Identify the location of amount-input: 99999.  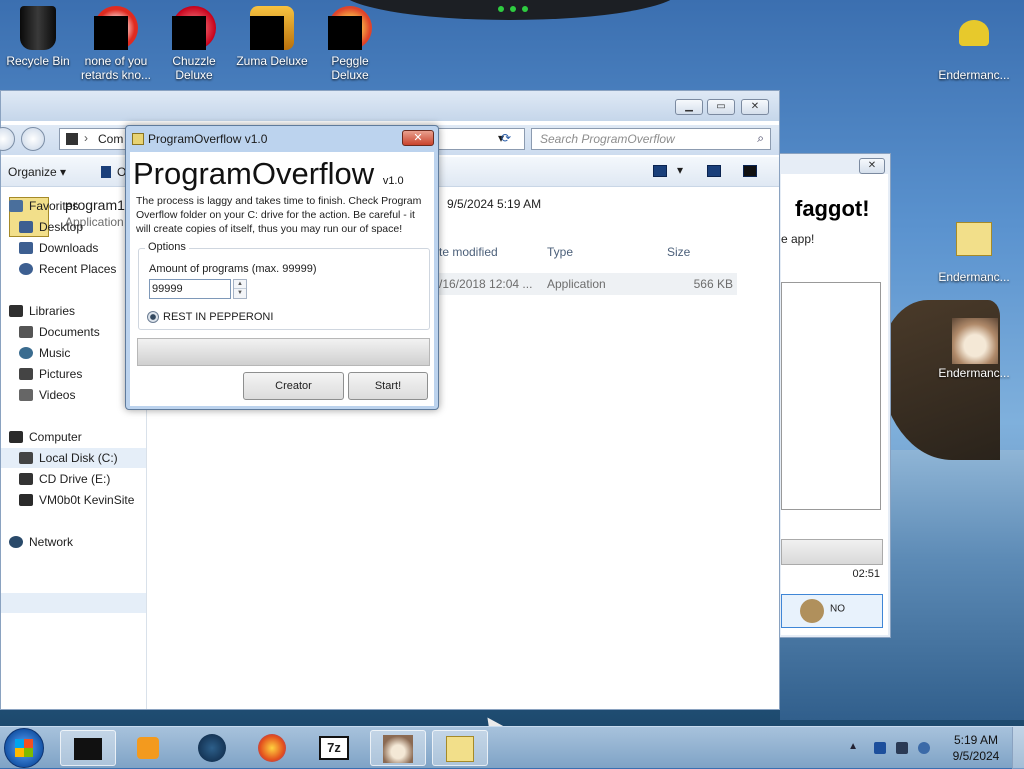
(190, 289).